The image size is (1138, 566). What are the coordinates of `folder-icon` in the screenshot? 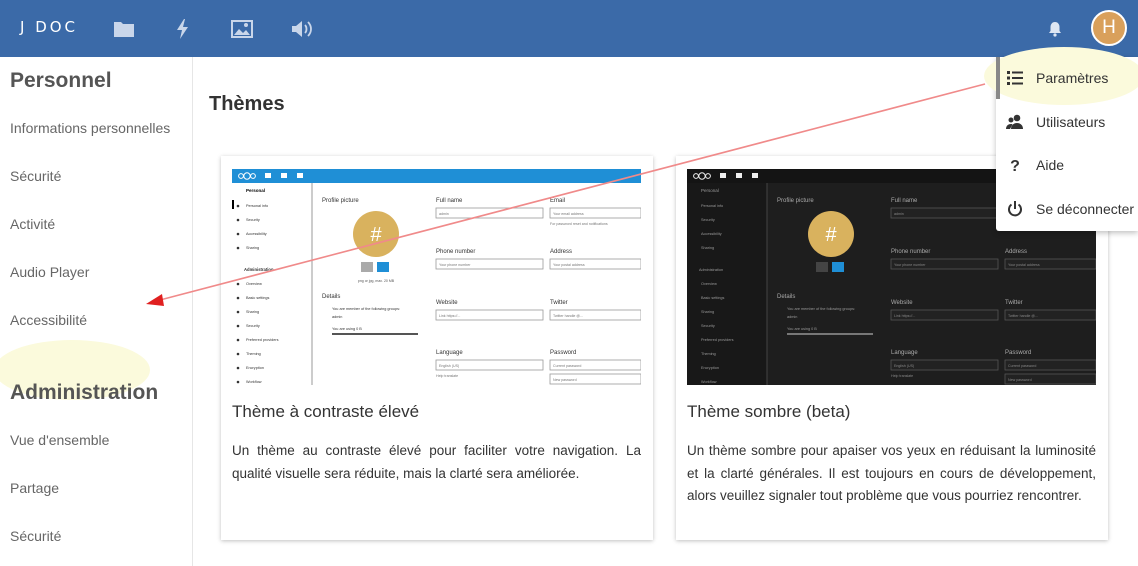 It's located at (124, 29).